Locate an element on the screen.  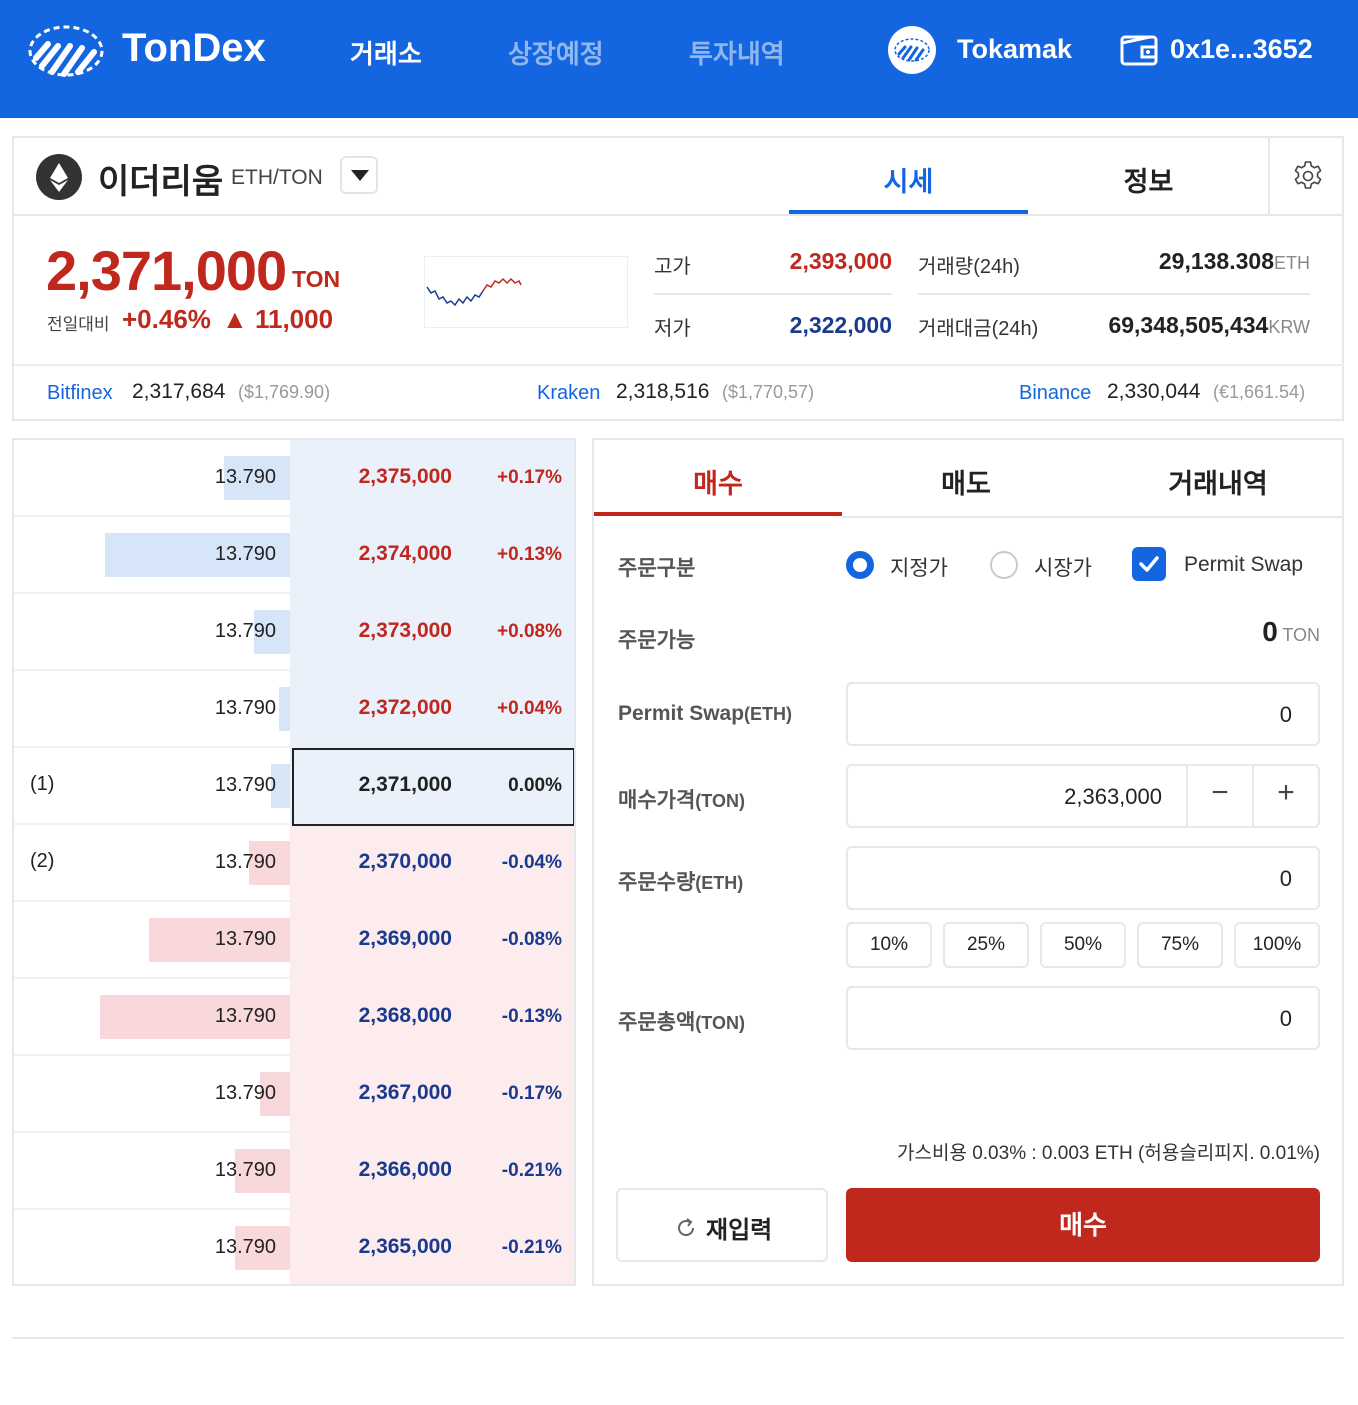
high-label: 고가 is located at coordinates (672, 267).